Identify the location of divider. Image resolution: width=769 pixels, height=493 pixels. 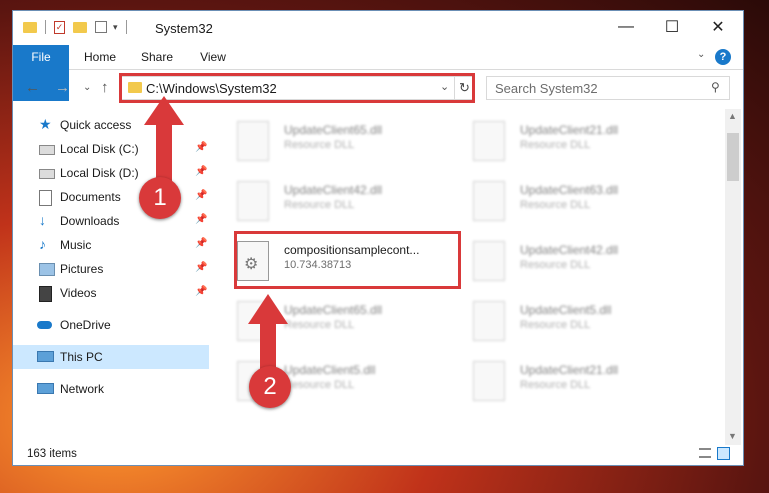
(45, 27).